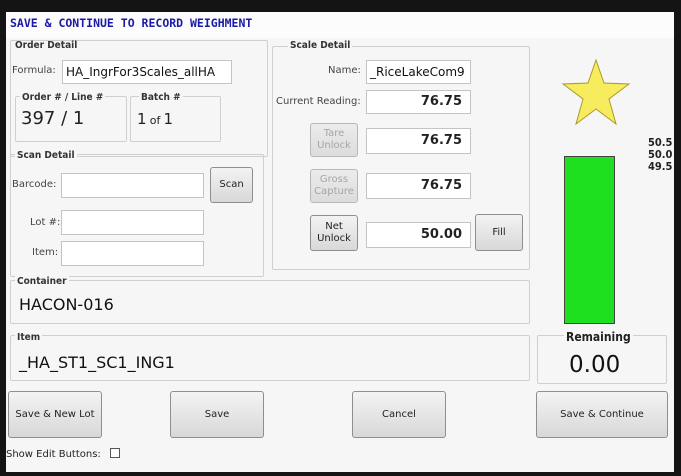 The image size is (681, 476). What do you see at coordinates (63, 97) in the screenshot?
I see `order-line-label: Order # / Line #` at bounding box center [63, 97].